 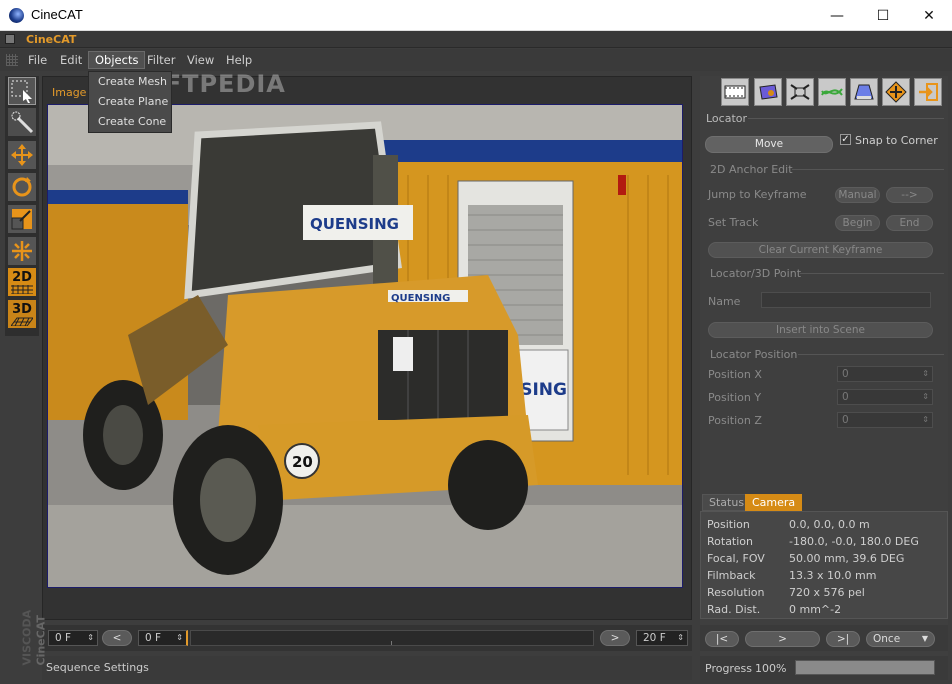 I want to click on camera-tool-icon, so click(x=864, y=92).